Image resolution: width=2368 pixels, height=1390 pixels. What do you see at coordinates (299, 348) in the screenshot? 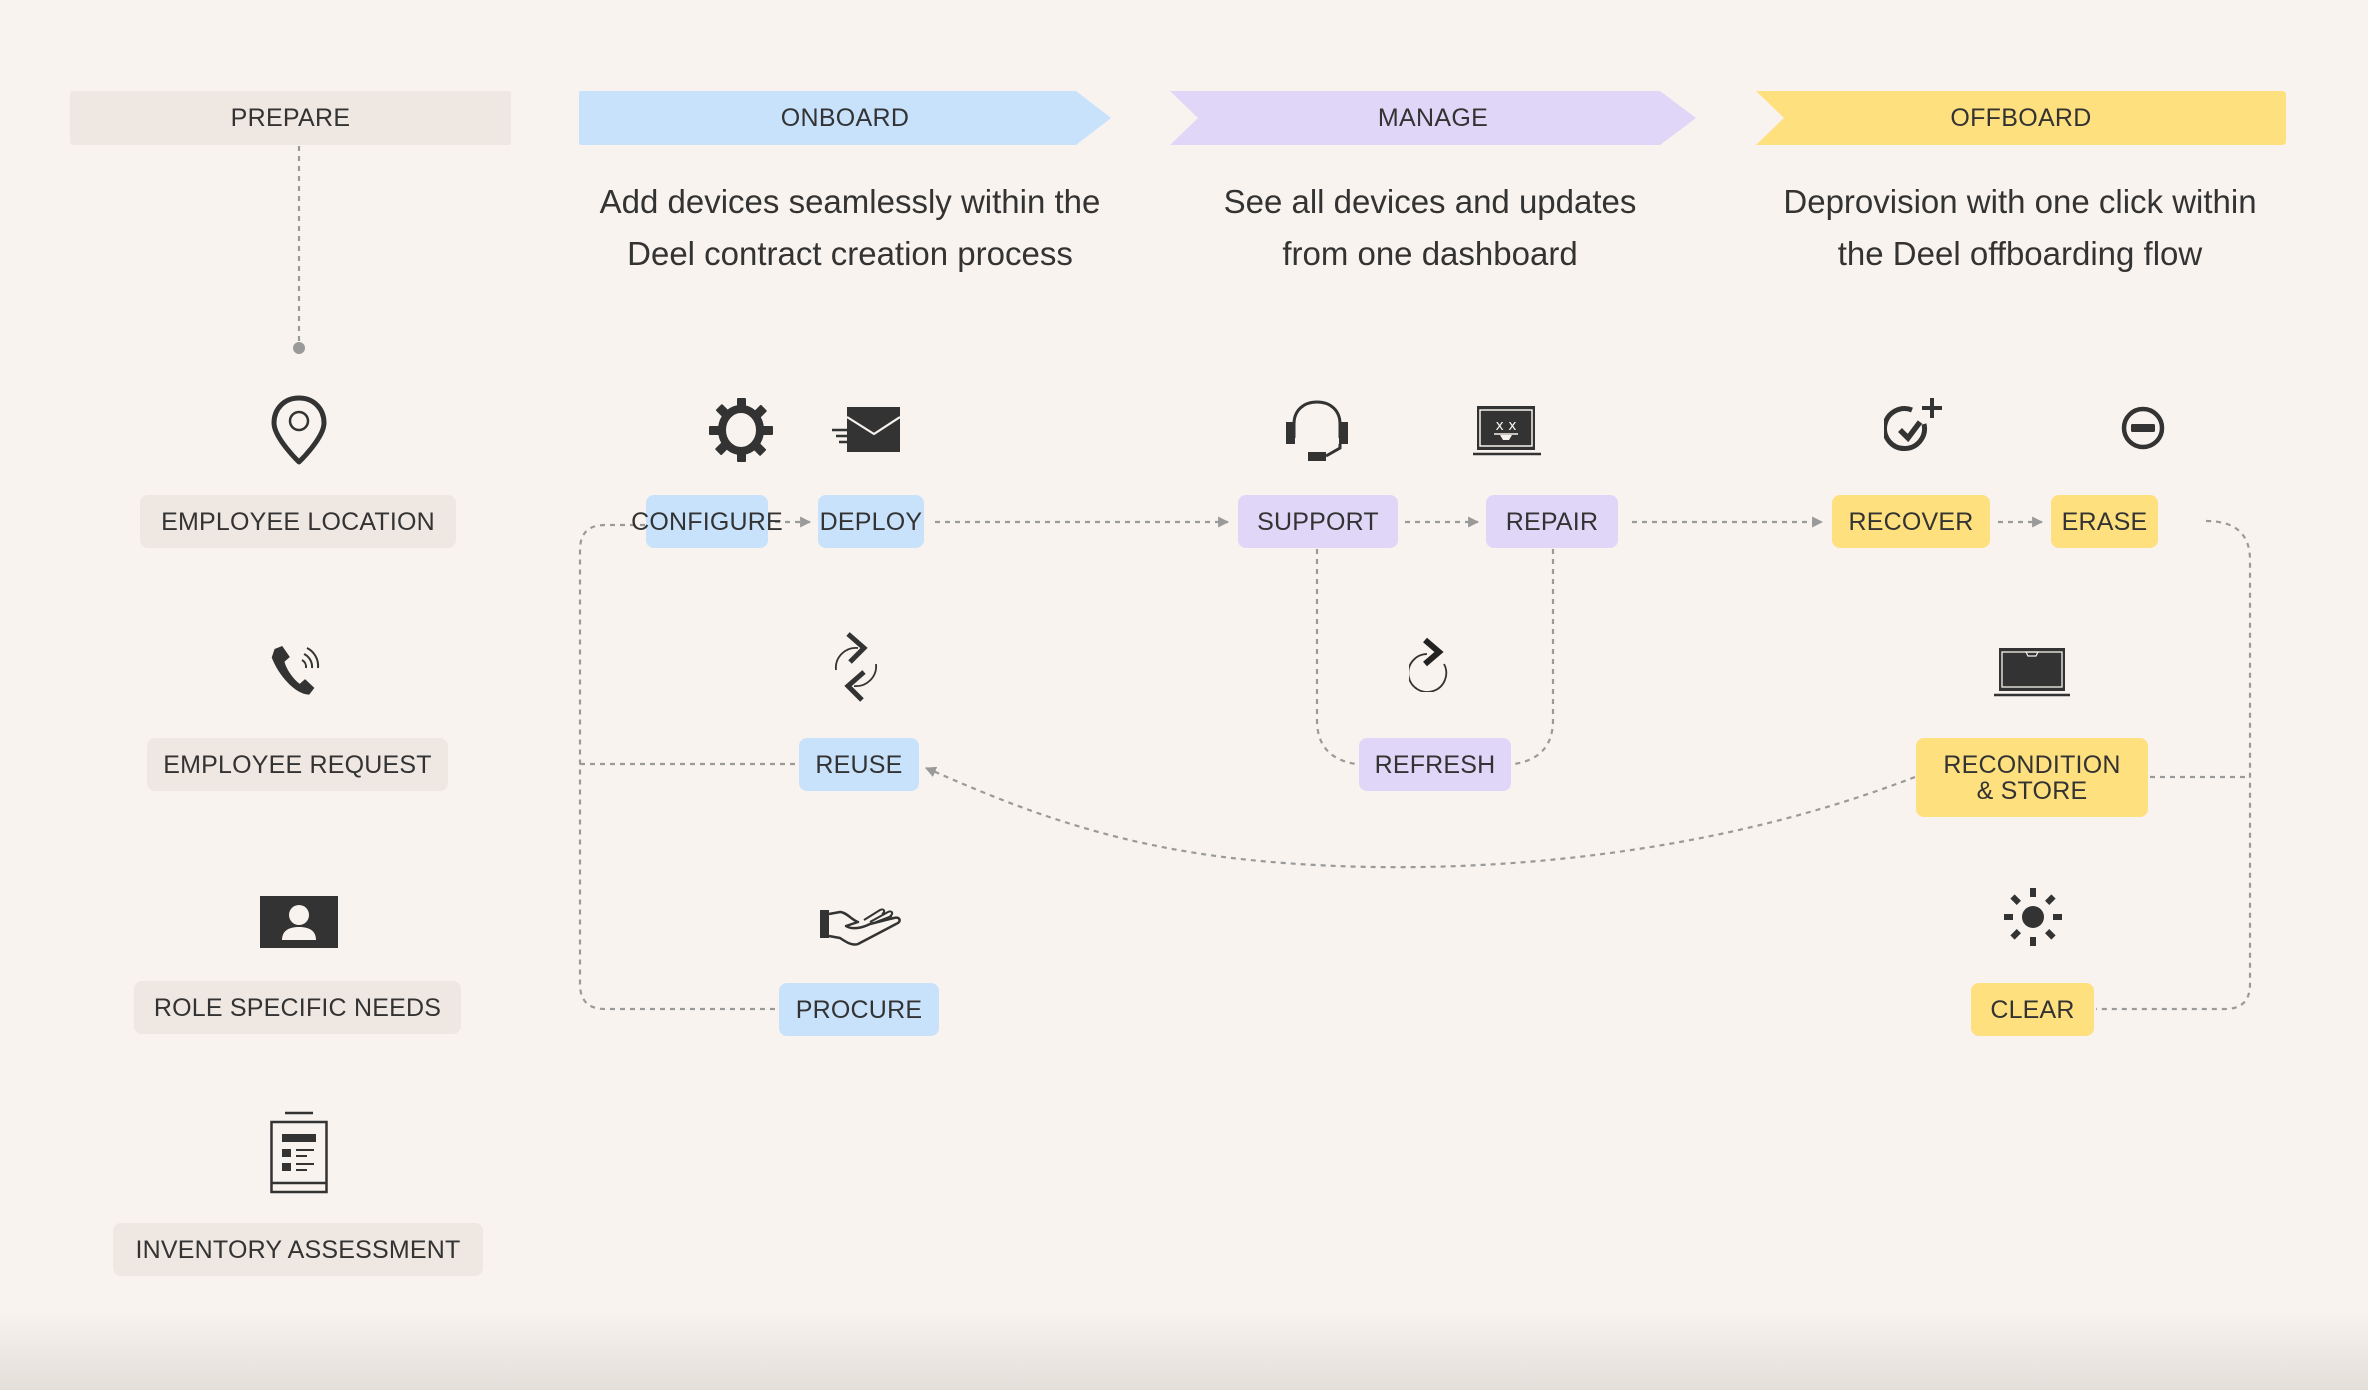
I see `connector-dot` at bounding box center [299, 348].